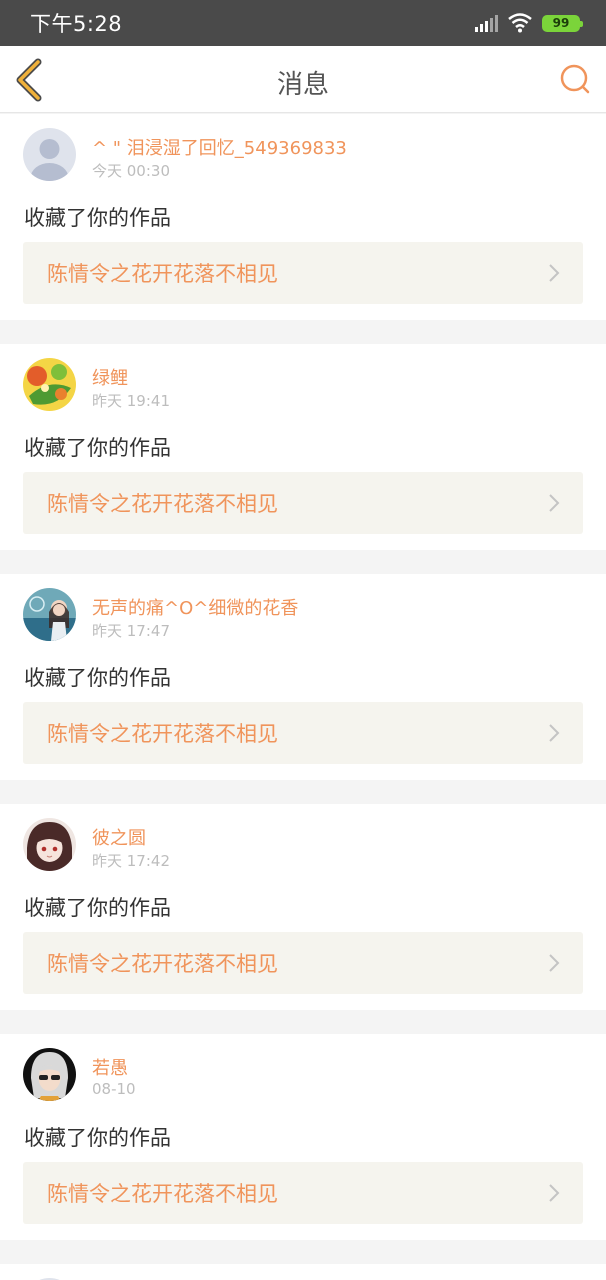  What do you see at coordinates (76, 24) in the screenshot?
I see `status-time: 下午5:28` at bounding box center [76, 24].